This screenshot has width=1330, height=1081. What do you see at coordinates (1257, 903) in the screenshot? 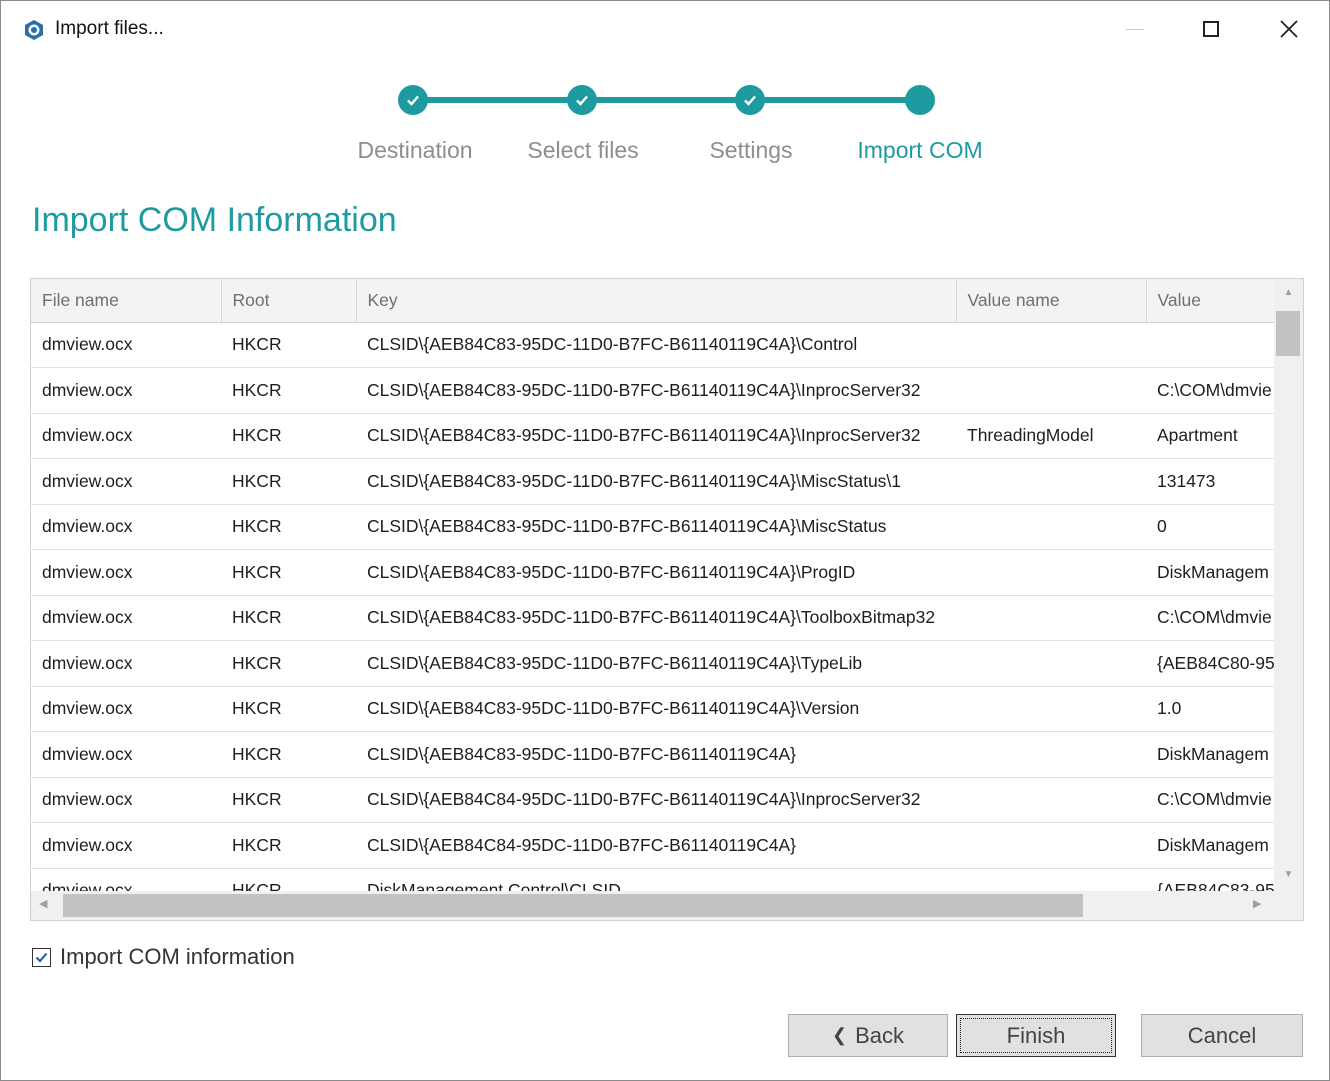
I see `scroll-right-arrow-icon: ▶` at bounding box center [1257, 903].